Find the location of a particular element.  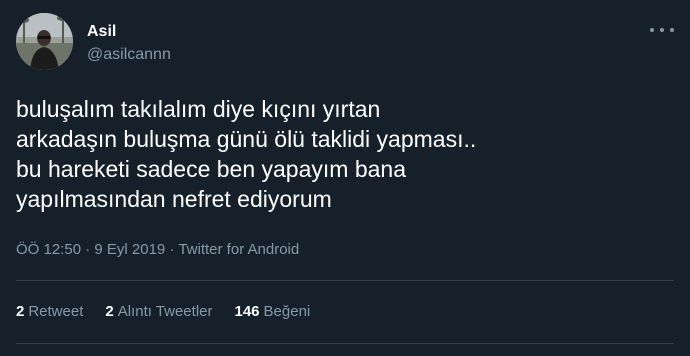

likes-label: Beğeni is located at coordinates (287, 311).